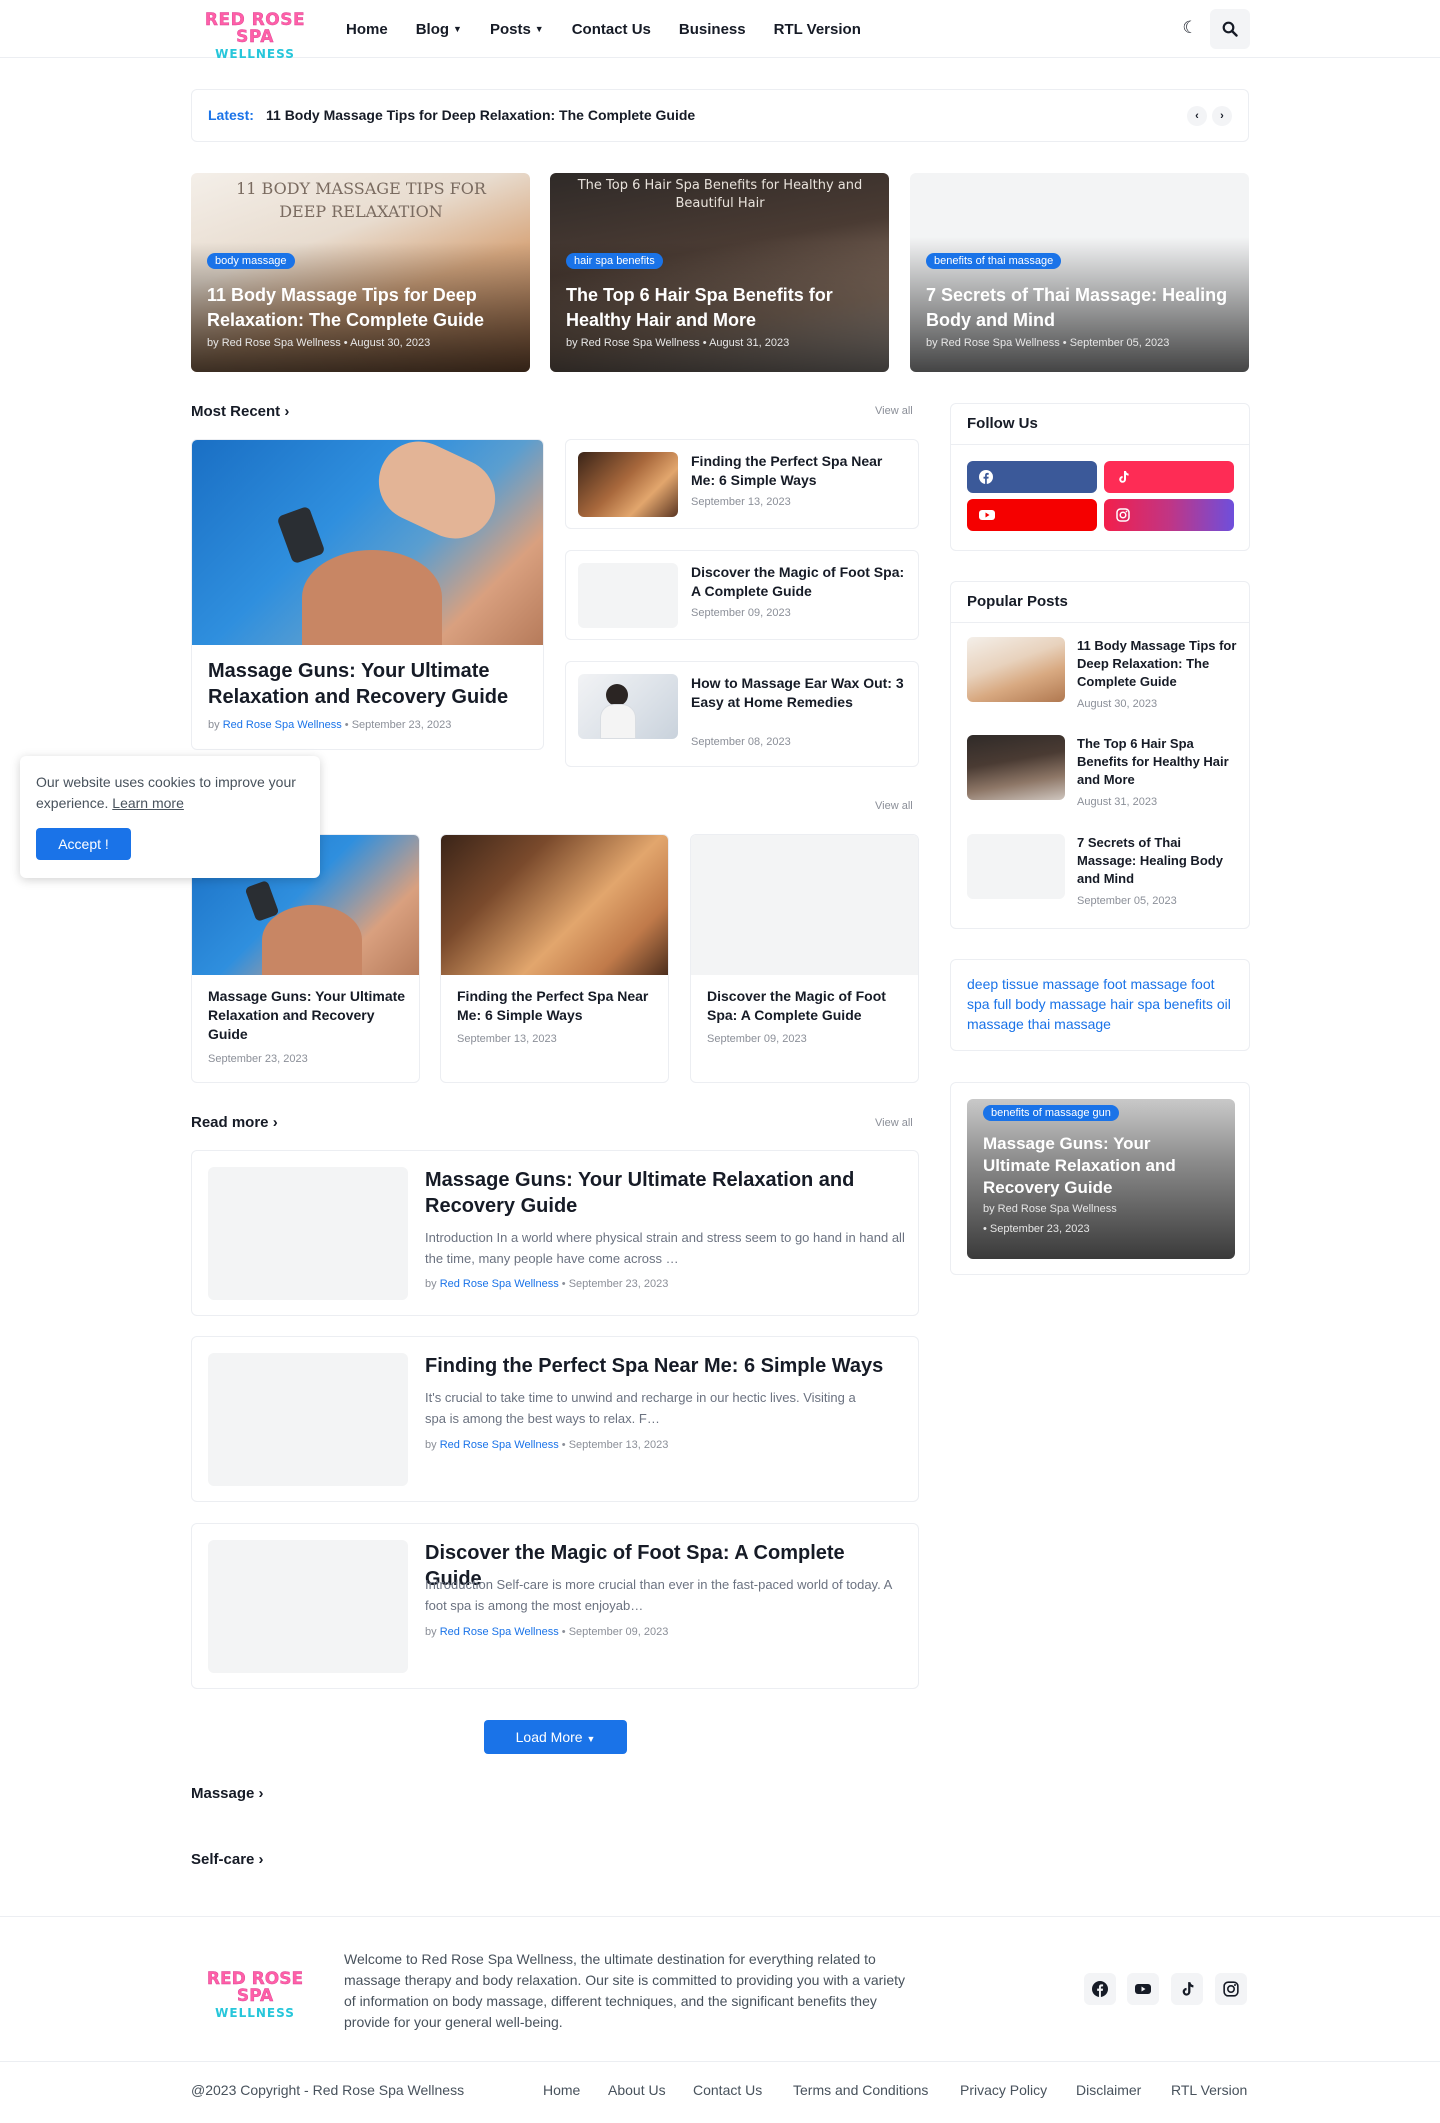 Image resolution: width=1440 pixels, height=2123 pixels. I want to click on facebook-icon, so click(1100, 1989).